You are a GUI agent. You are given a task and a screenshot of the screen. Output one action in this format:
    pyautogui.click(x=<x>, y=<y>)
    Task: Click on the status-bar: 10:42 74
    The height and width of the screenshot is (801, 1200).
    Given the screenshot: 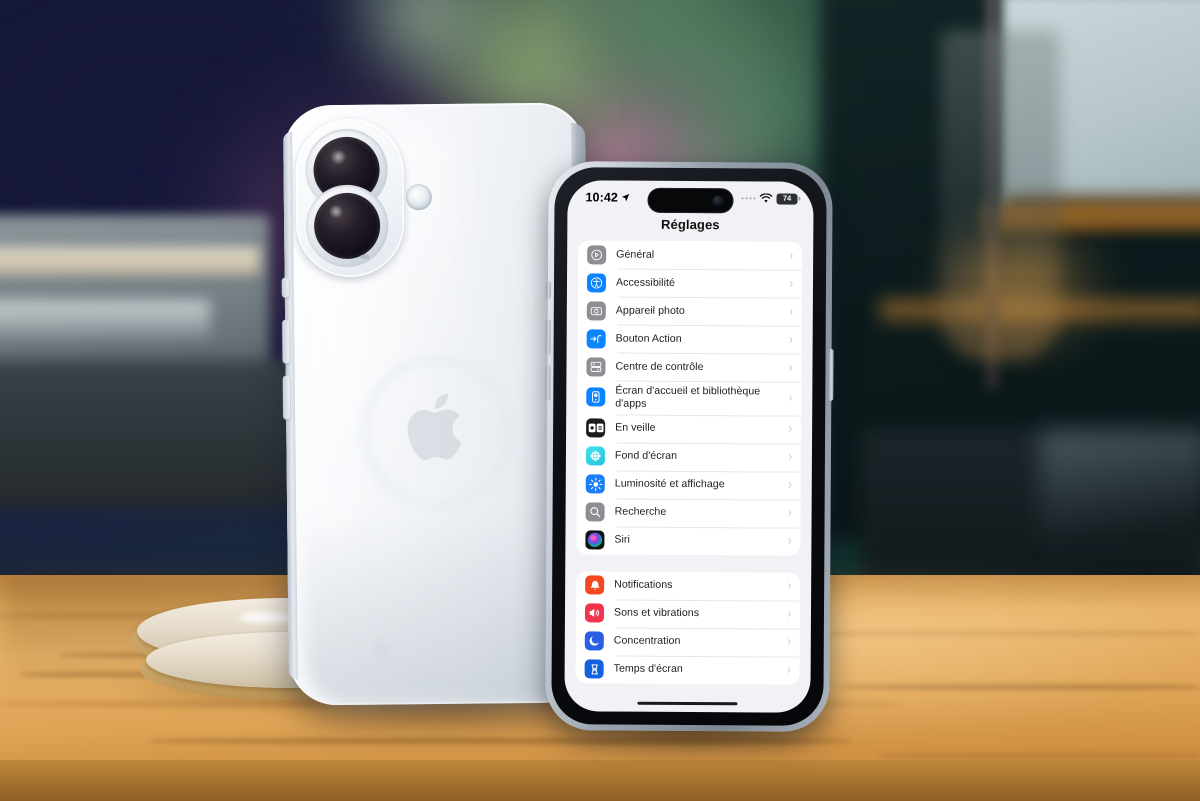 What is the action you would take?
    pyautogui.click(x=690, y=197)
    